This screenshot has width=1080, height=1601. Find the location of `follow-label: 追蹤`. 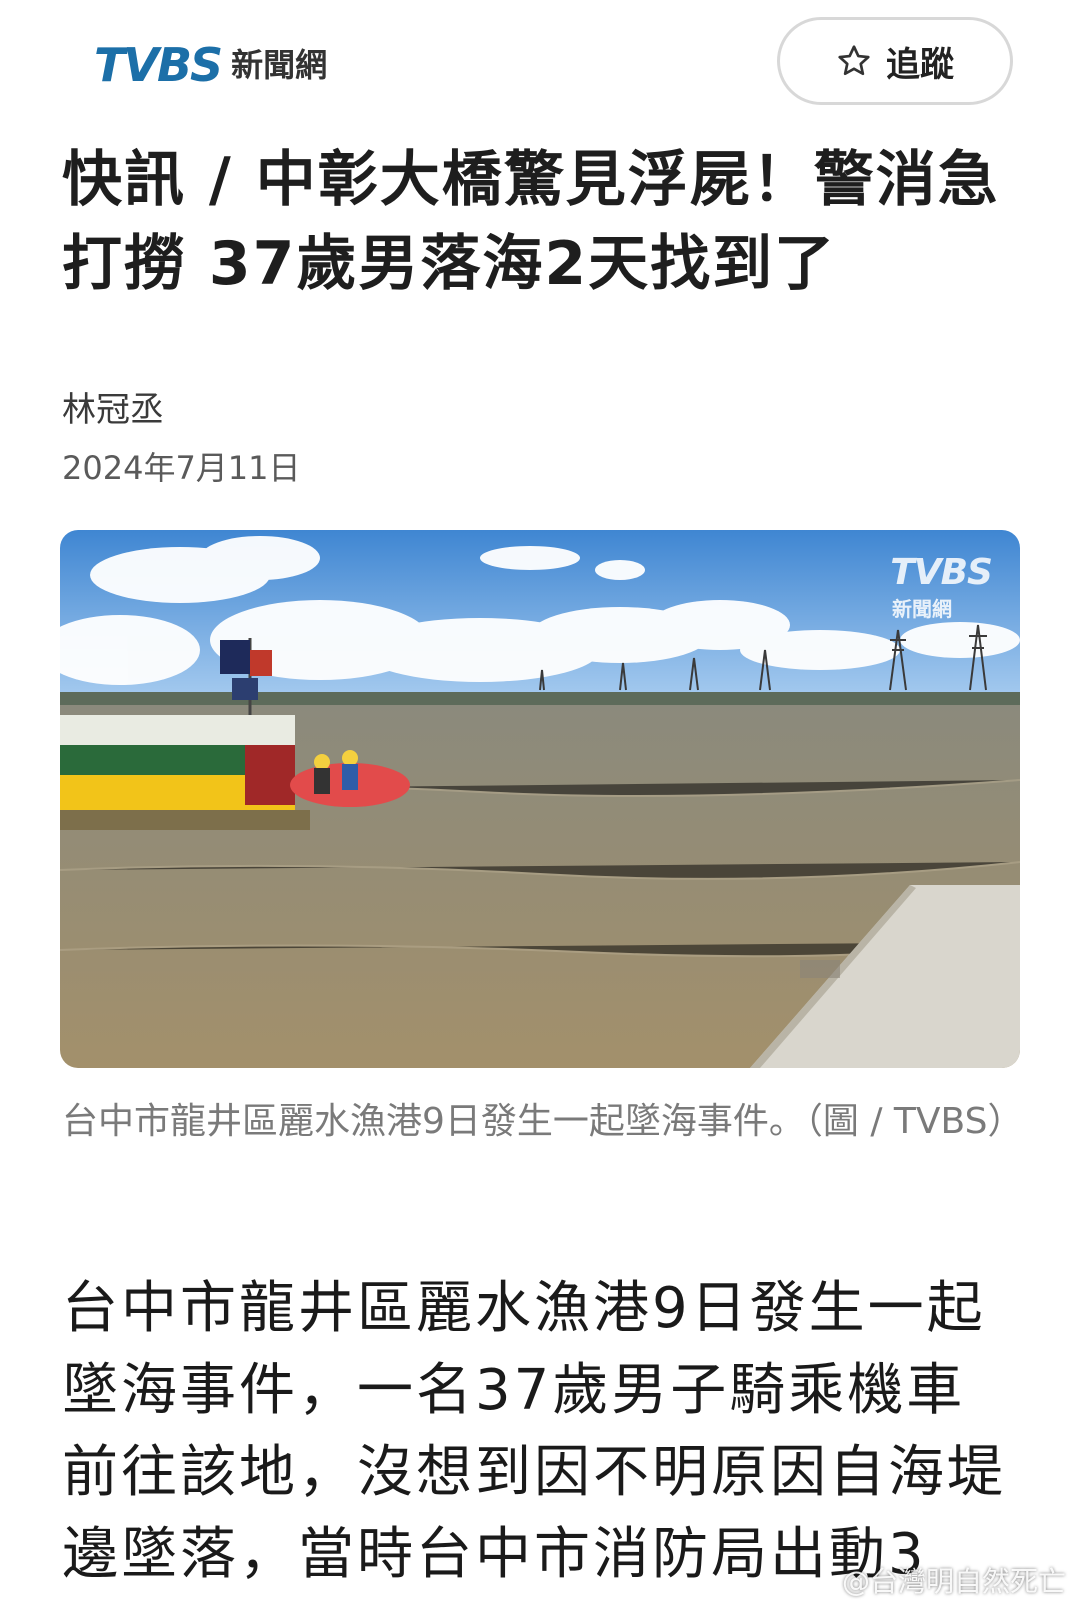

follow-label: 追蹤 is located at coordinates (920, 64).